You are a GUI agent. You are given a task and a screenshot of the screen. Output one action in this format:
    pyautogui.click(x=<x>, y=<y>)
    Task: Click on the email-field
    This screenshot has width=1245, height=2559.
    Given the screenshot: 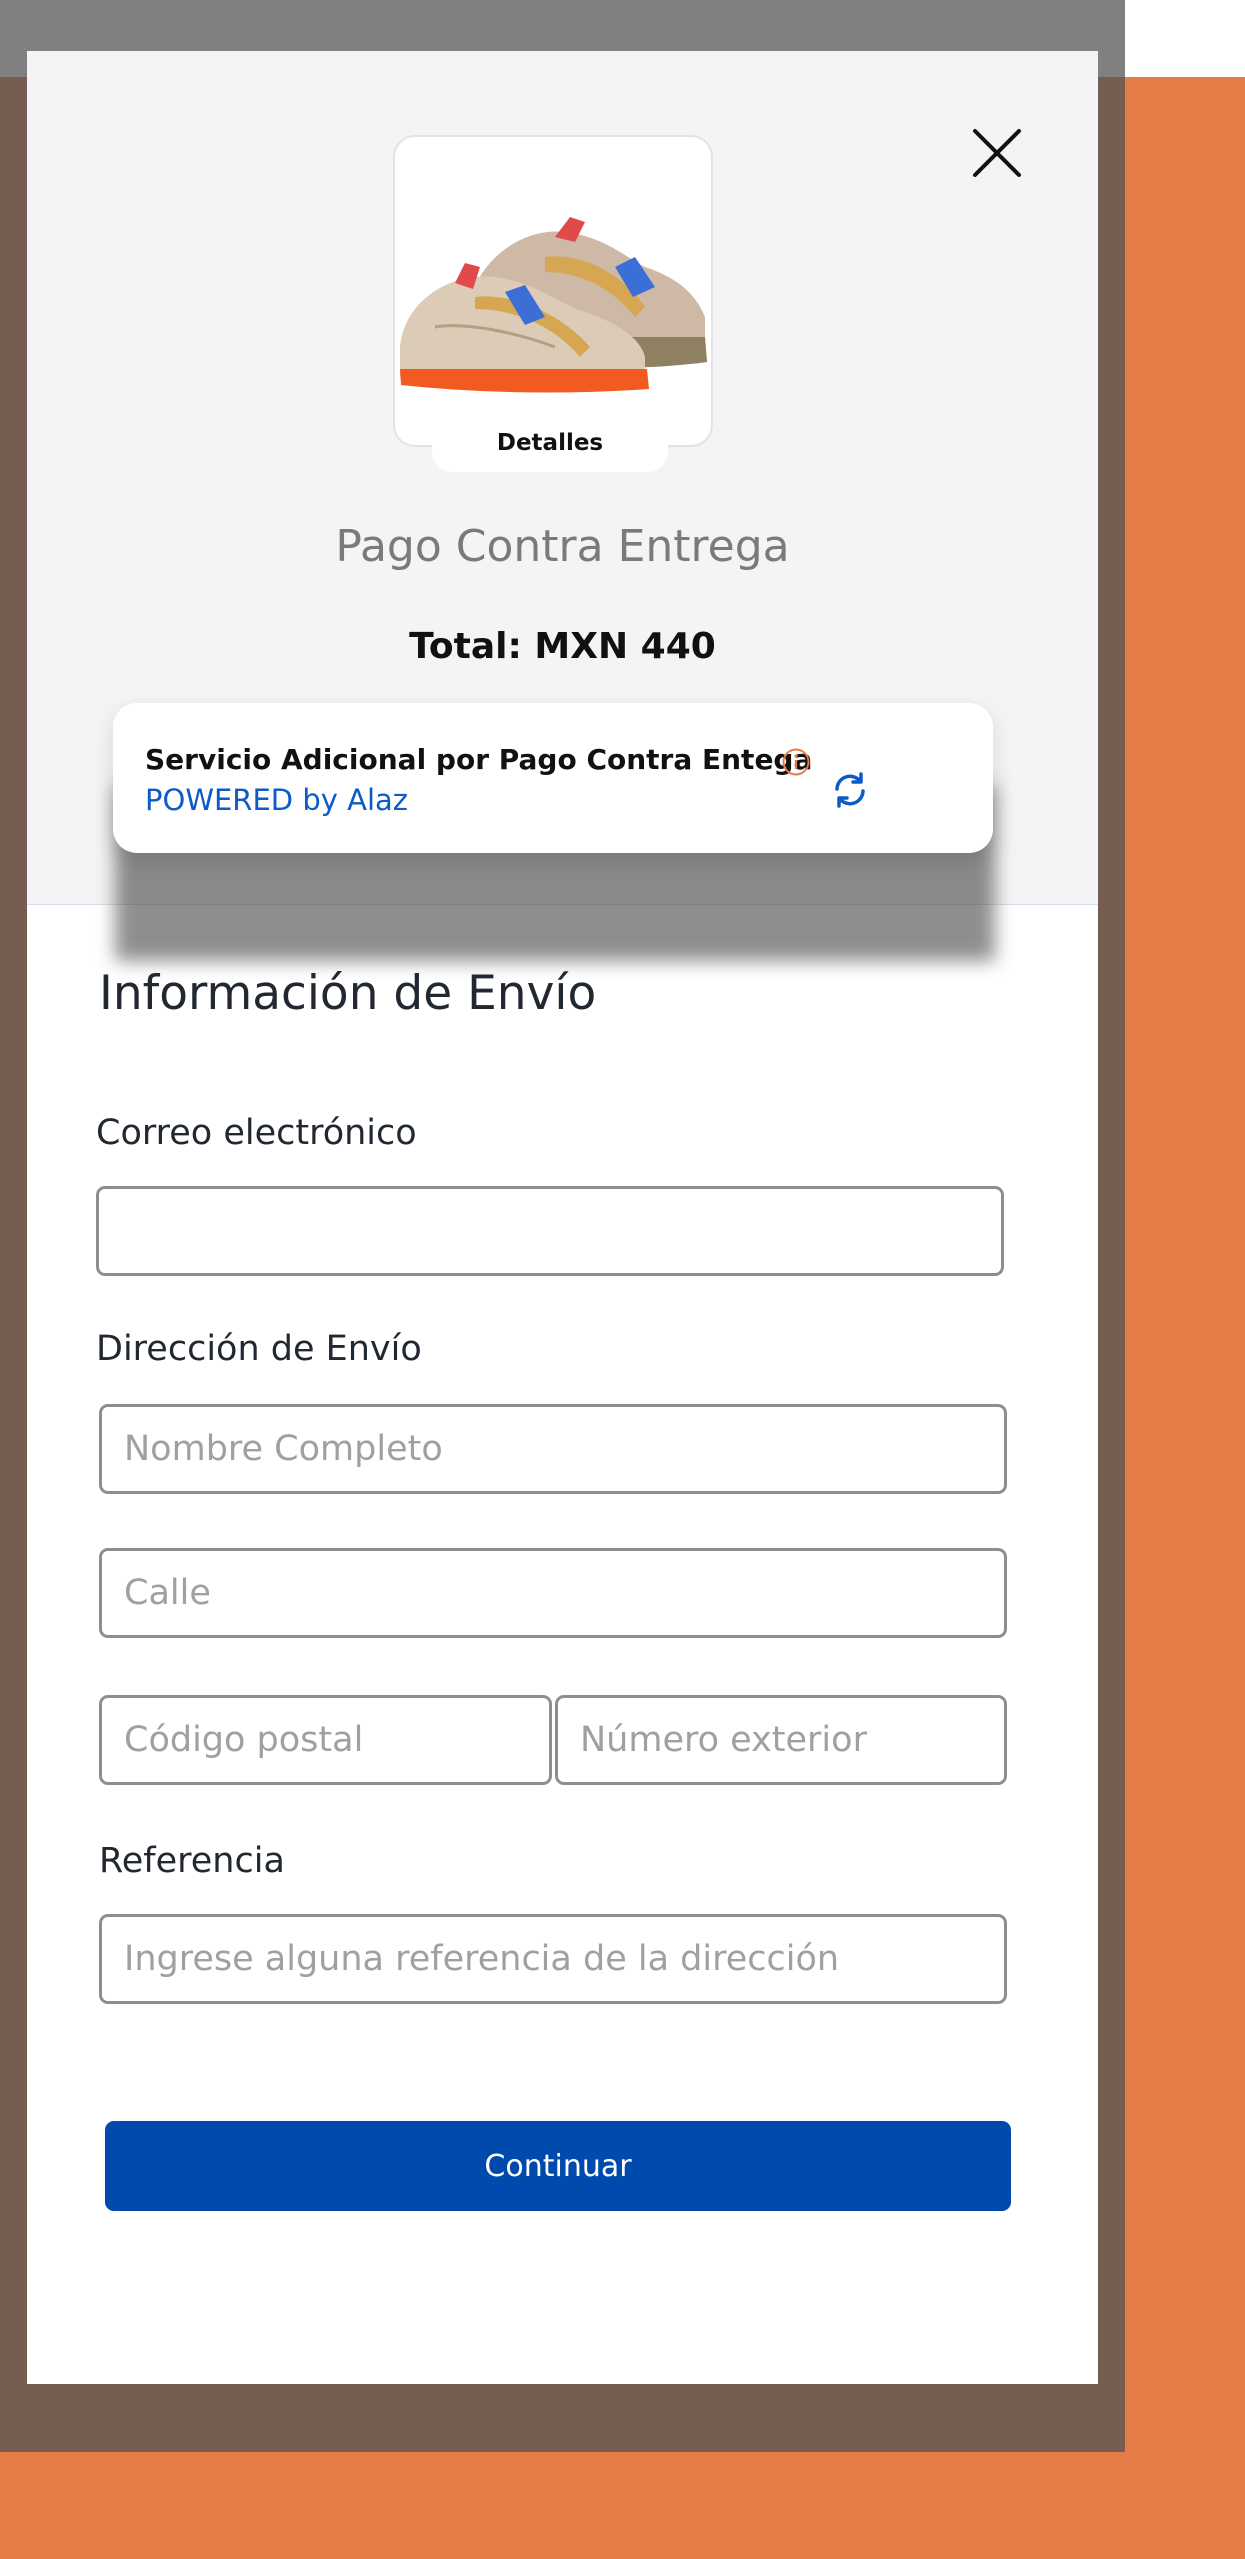 What is the action you would take?
    pyautogui.click(x=550, y=1231)
    